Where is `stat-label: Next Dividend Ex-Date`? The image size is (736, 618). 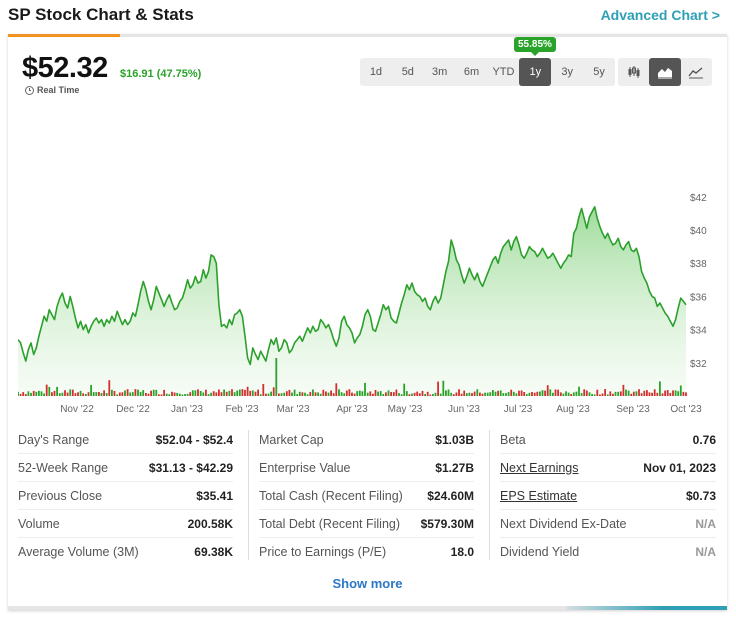
stat-label: Next Dividend Ex-Date is located at coordinates (563, 523).